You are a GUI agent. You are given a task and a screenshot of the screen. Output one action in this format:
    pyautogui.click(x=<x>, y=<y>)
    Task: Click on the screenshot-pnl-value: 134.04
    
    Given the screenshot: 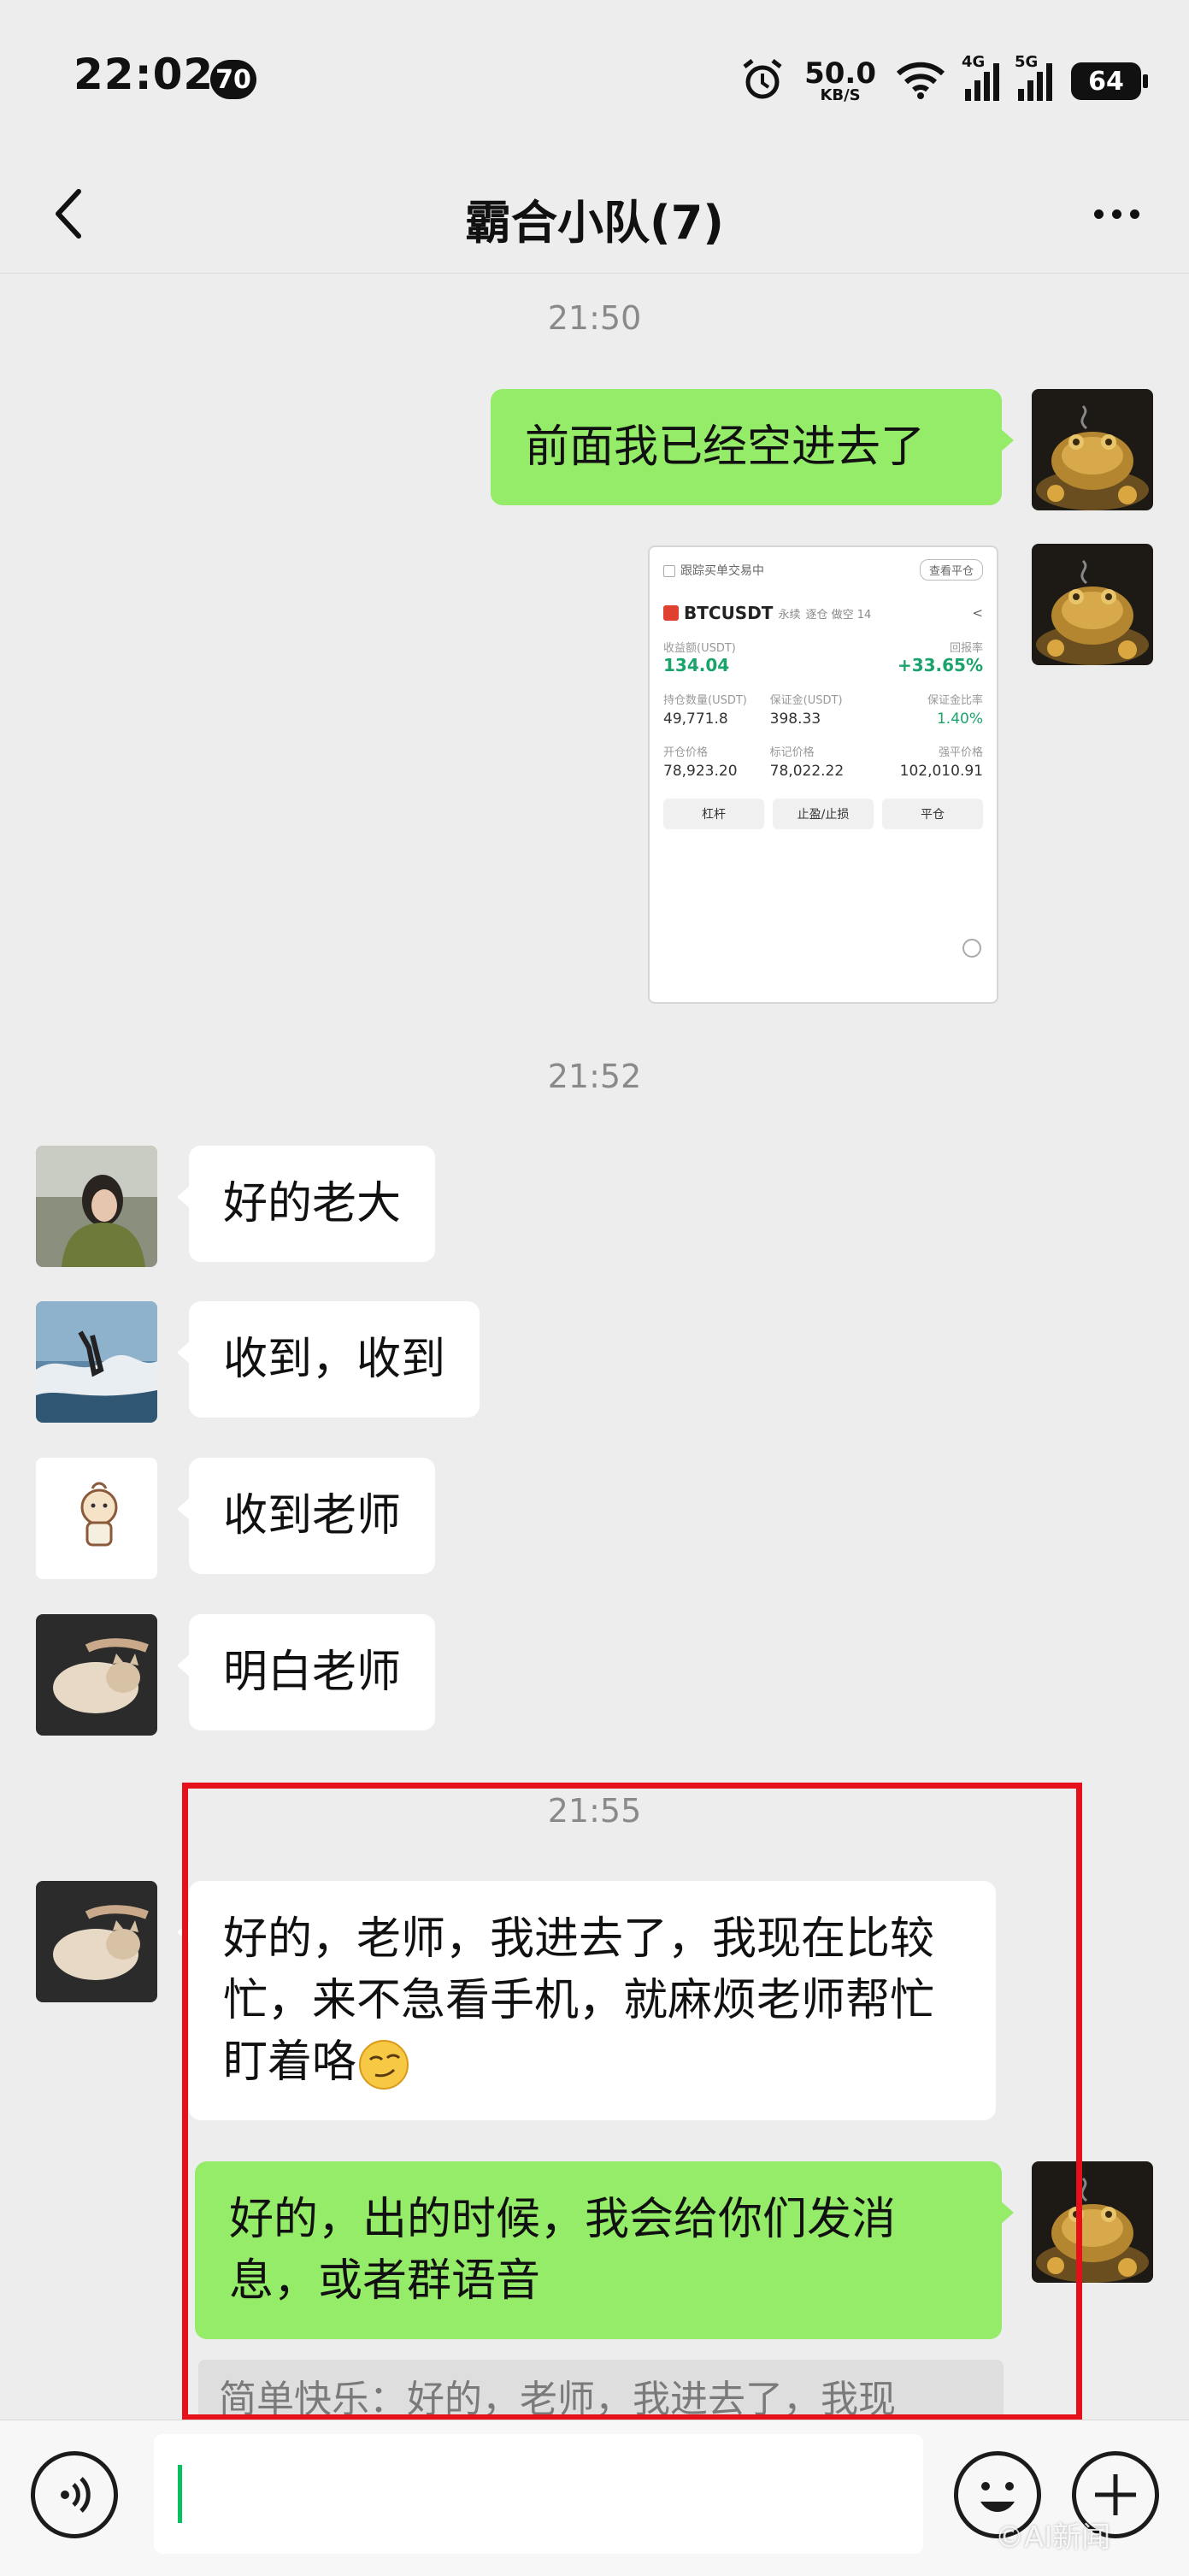 What is the action you would take?
    pyautogui.click(x=696, y=665)
    